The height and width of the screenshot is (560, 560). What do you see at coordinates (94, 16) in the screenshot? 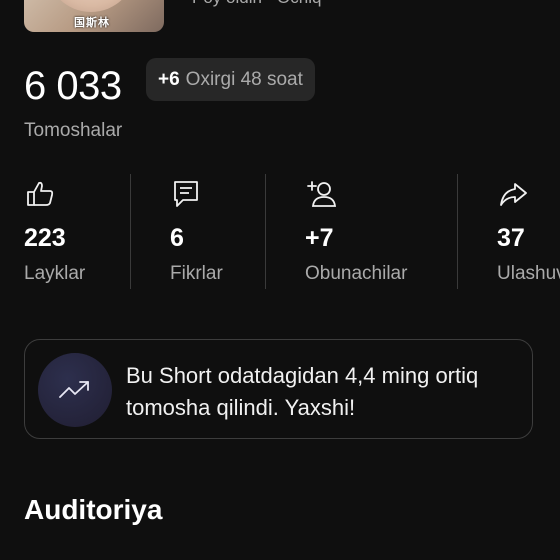
I see `video-thumbnail: 国斯林` at bounding box center [94, 16].